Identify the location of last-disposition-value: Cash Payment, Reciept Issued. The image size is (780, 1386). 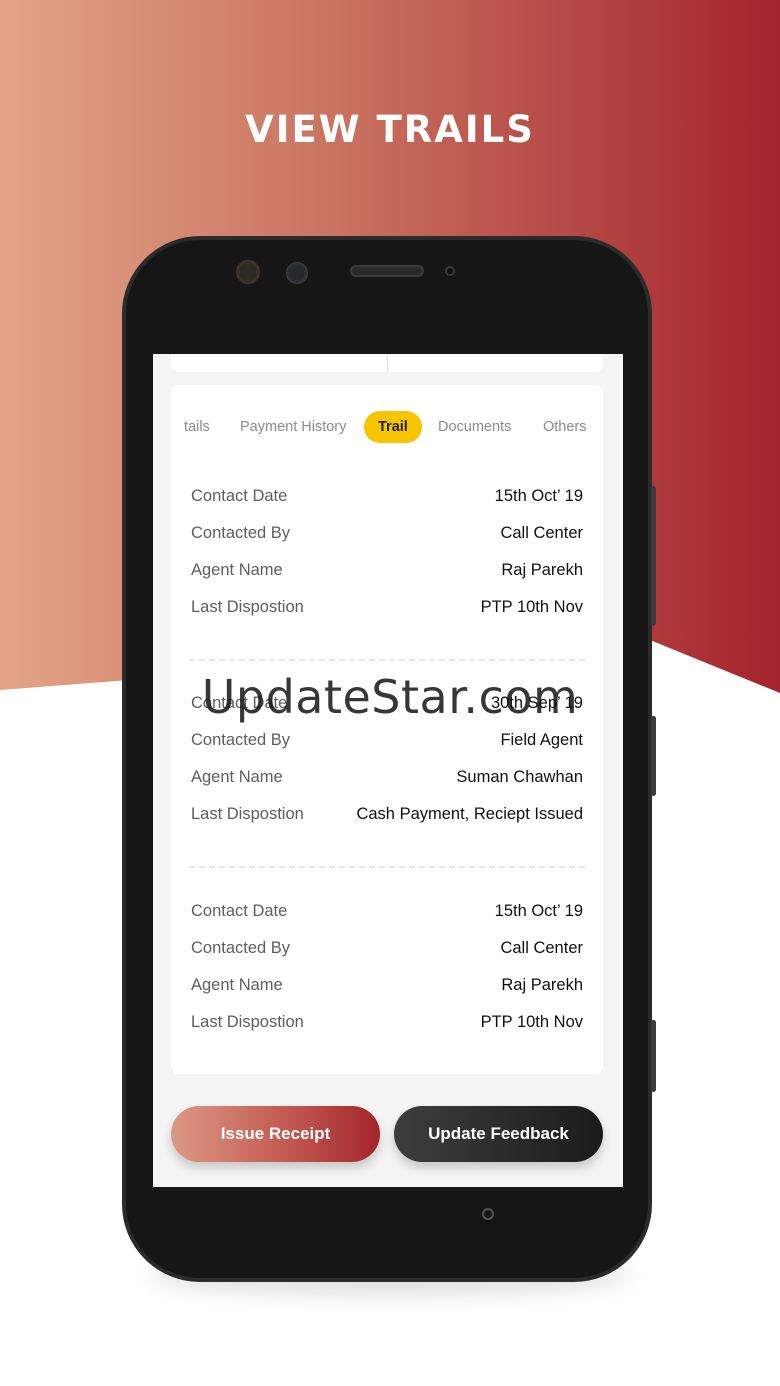
(469, 814).